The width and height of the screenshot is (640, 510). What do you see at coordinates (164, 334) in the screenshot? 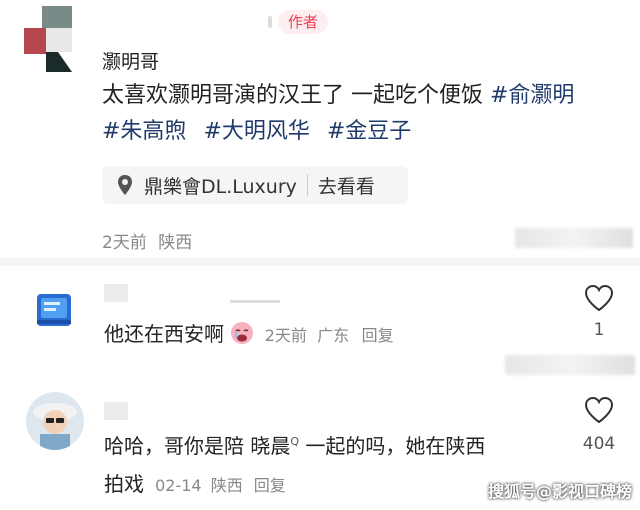
I see `comment-body: 他还在西安啊` at bounding box center [164, 334].